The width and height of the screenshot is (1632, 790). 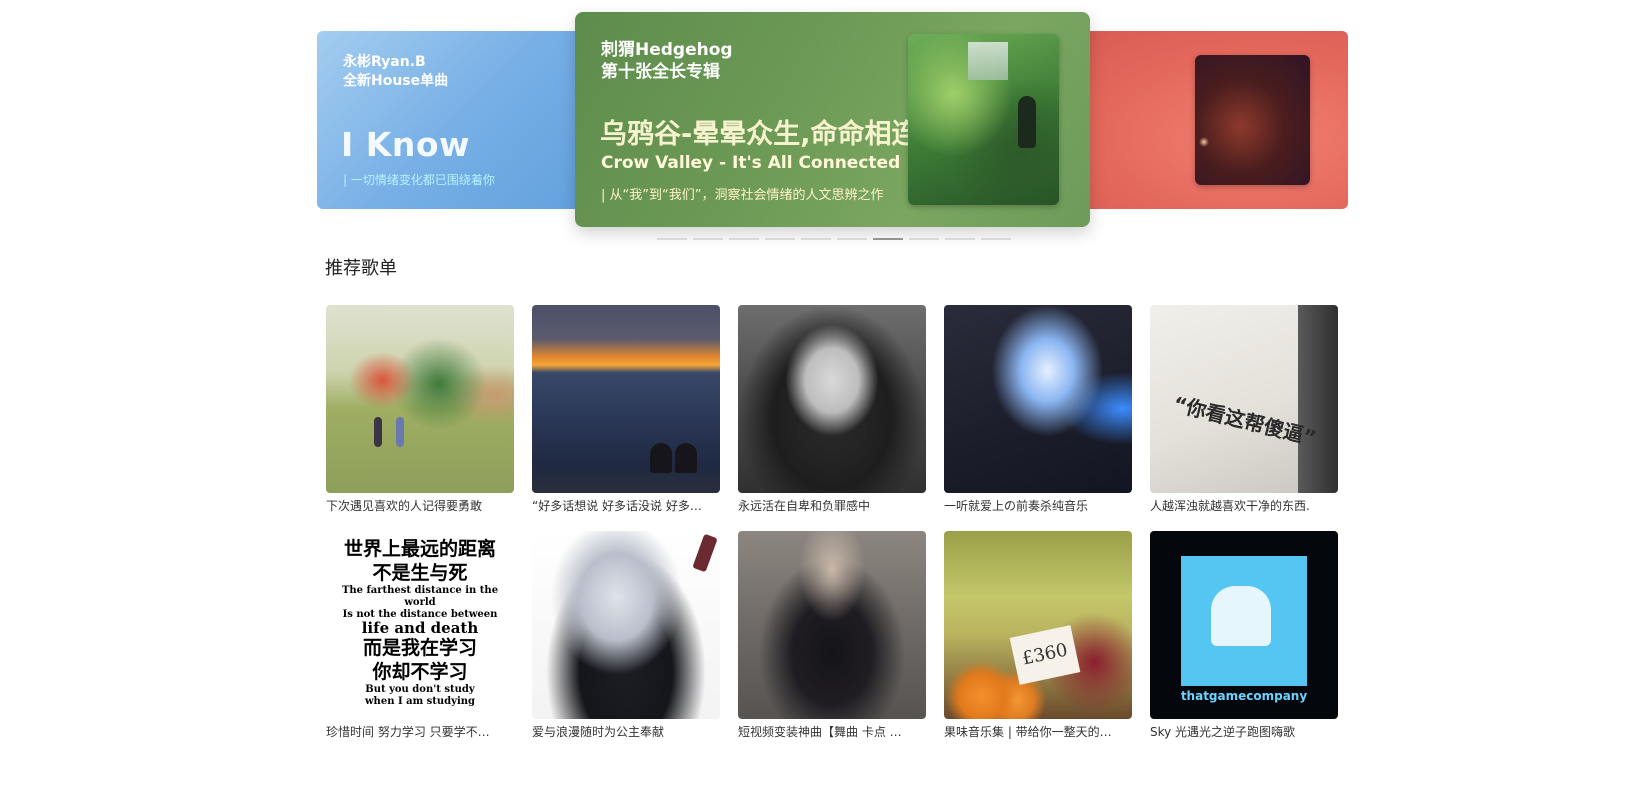 I want to click on cover-text: 世界上最远的距离, so click(x=419, y=549).